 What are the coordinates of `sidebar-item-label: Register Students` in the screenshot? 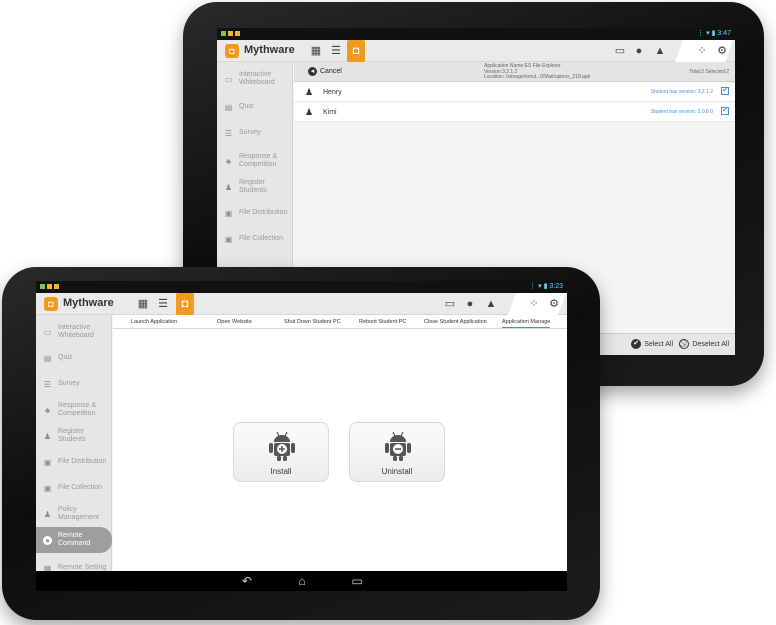 It's located at (72, 435).